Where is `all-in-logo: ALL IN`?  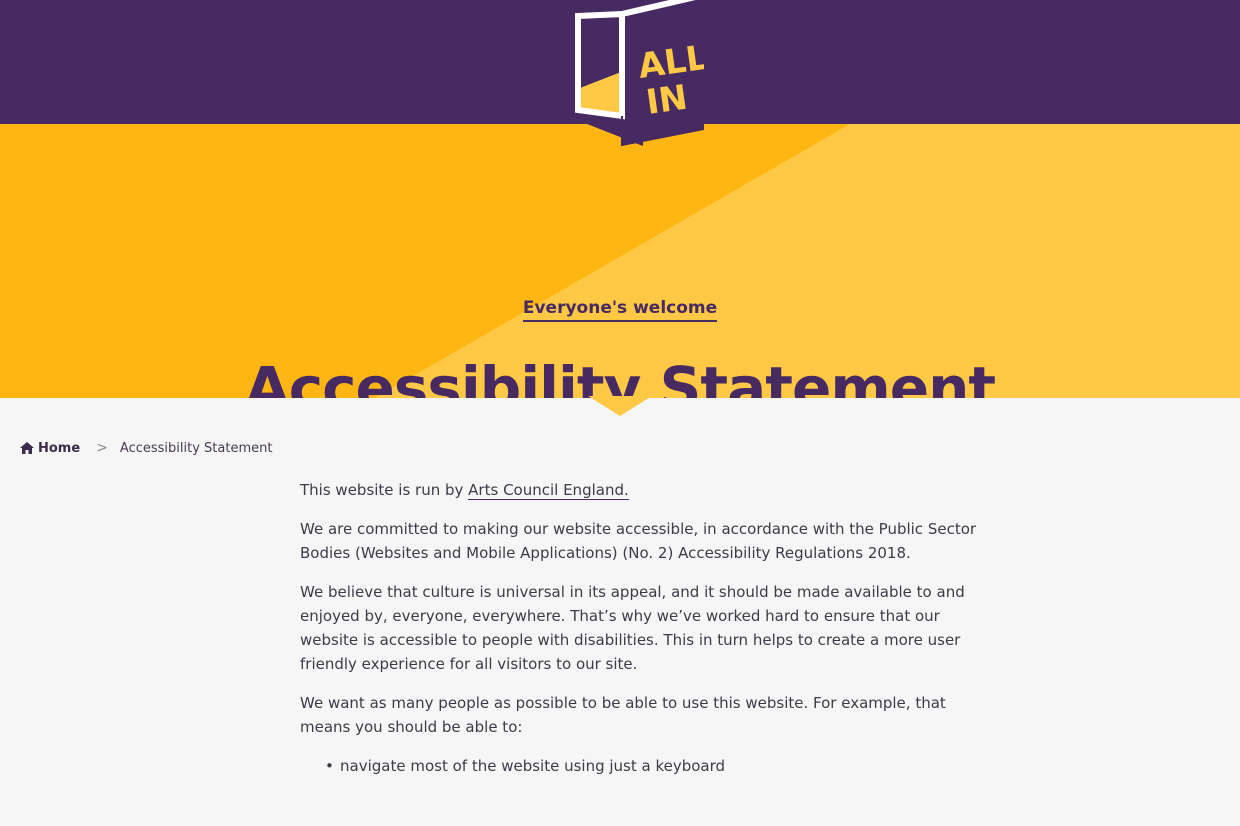
all-in-logo: ALL IN is located at coordinates (636, 73).